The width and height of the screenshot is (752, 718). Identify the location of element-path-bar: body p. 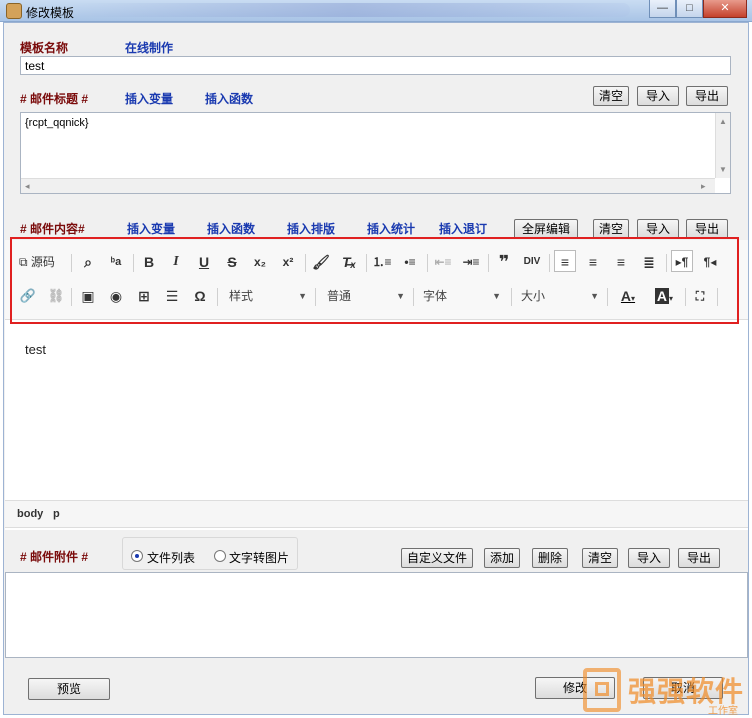
(376, 514).